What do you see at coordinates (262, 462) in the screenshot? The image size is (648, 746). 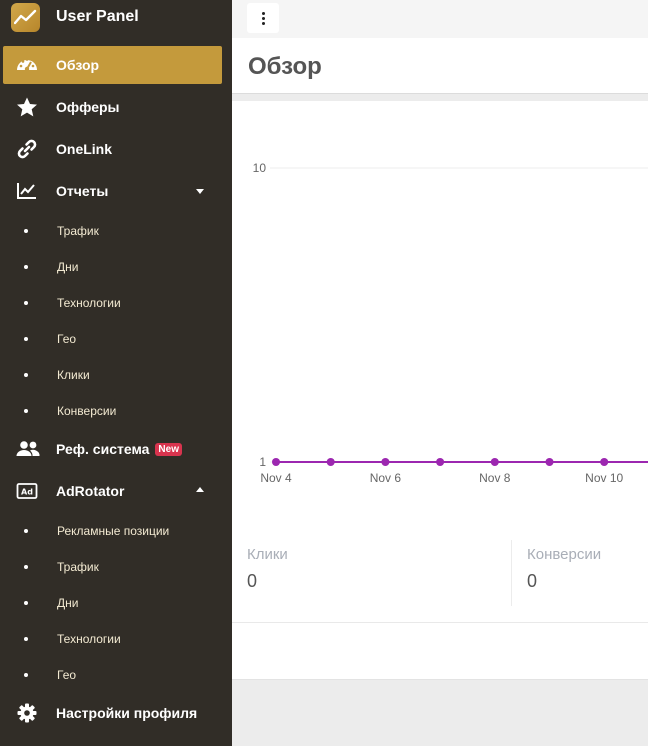 I see `y-tick-label: 1` at bounding box center [262, 462].